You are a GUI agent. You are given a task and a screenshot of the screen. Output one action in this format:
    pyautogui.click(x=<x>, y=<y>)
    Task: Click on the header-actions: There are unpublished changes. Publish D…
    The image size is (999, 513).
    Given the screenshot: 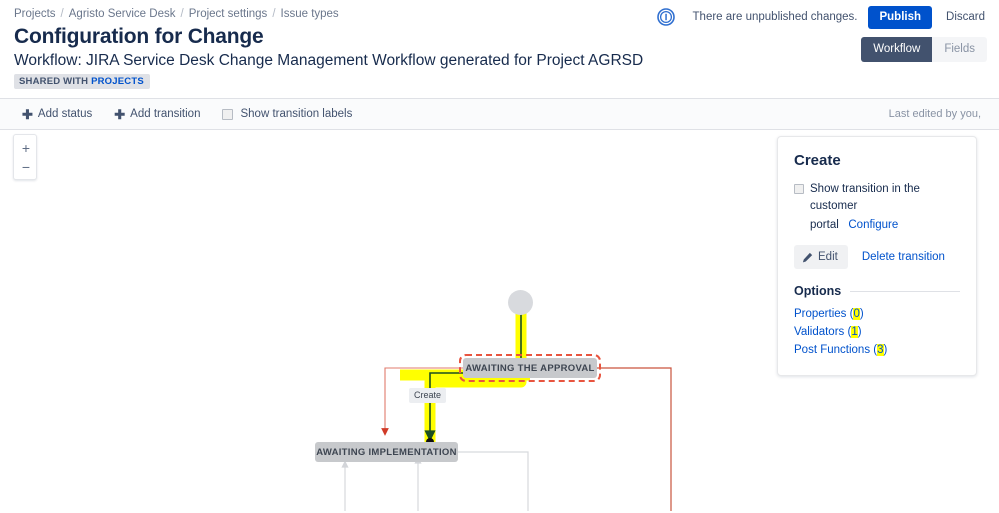 What is the action you would take?
    pyautogui.click(x=821, y=17)
    